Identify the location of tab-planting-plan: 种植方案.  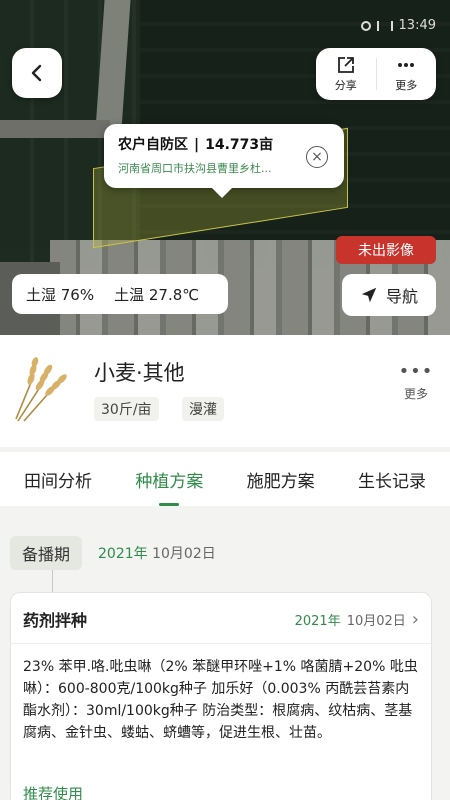
(169, 479).